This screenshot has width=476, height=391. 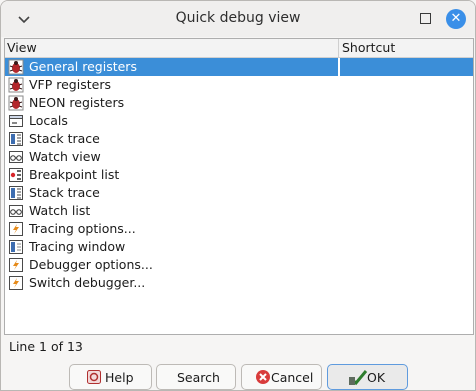 I want to click on column-header-shortcut: Shortcut, so click(x=368, y=47).